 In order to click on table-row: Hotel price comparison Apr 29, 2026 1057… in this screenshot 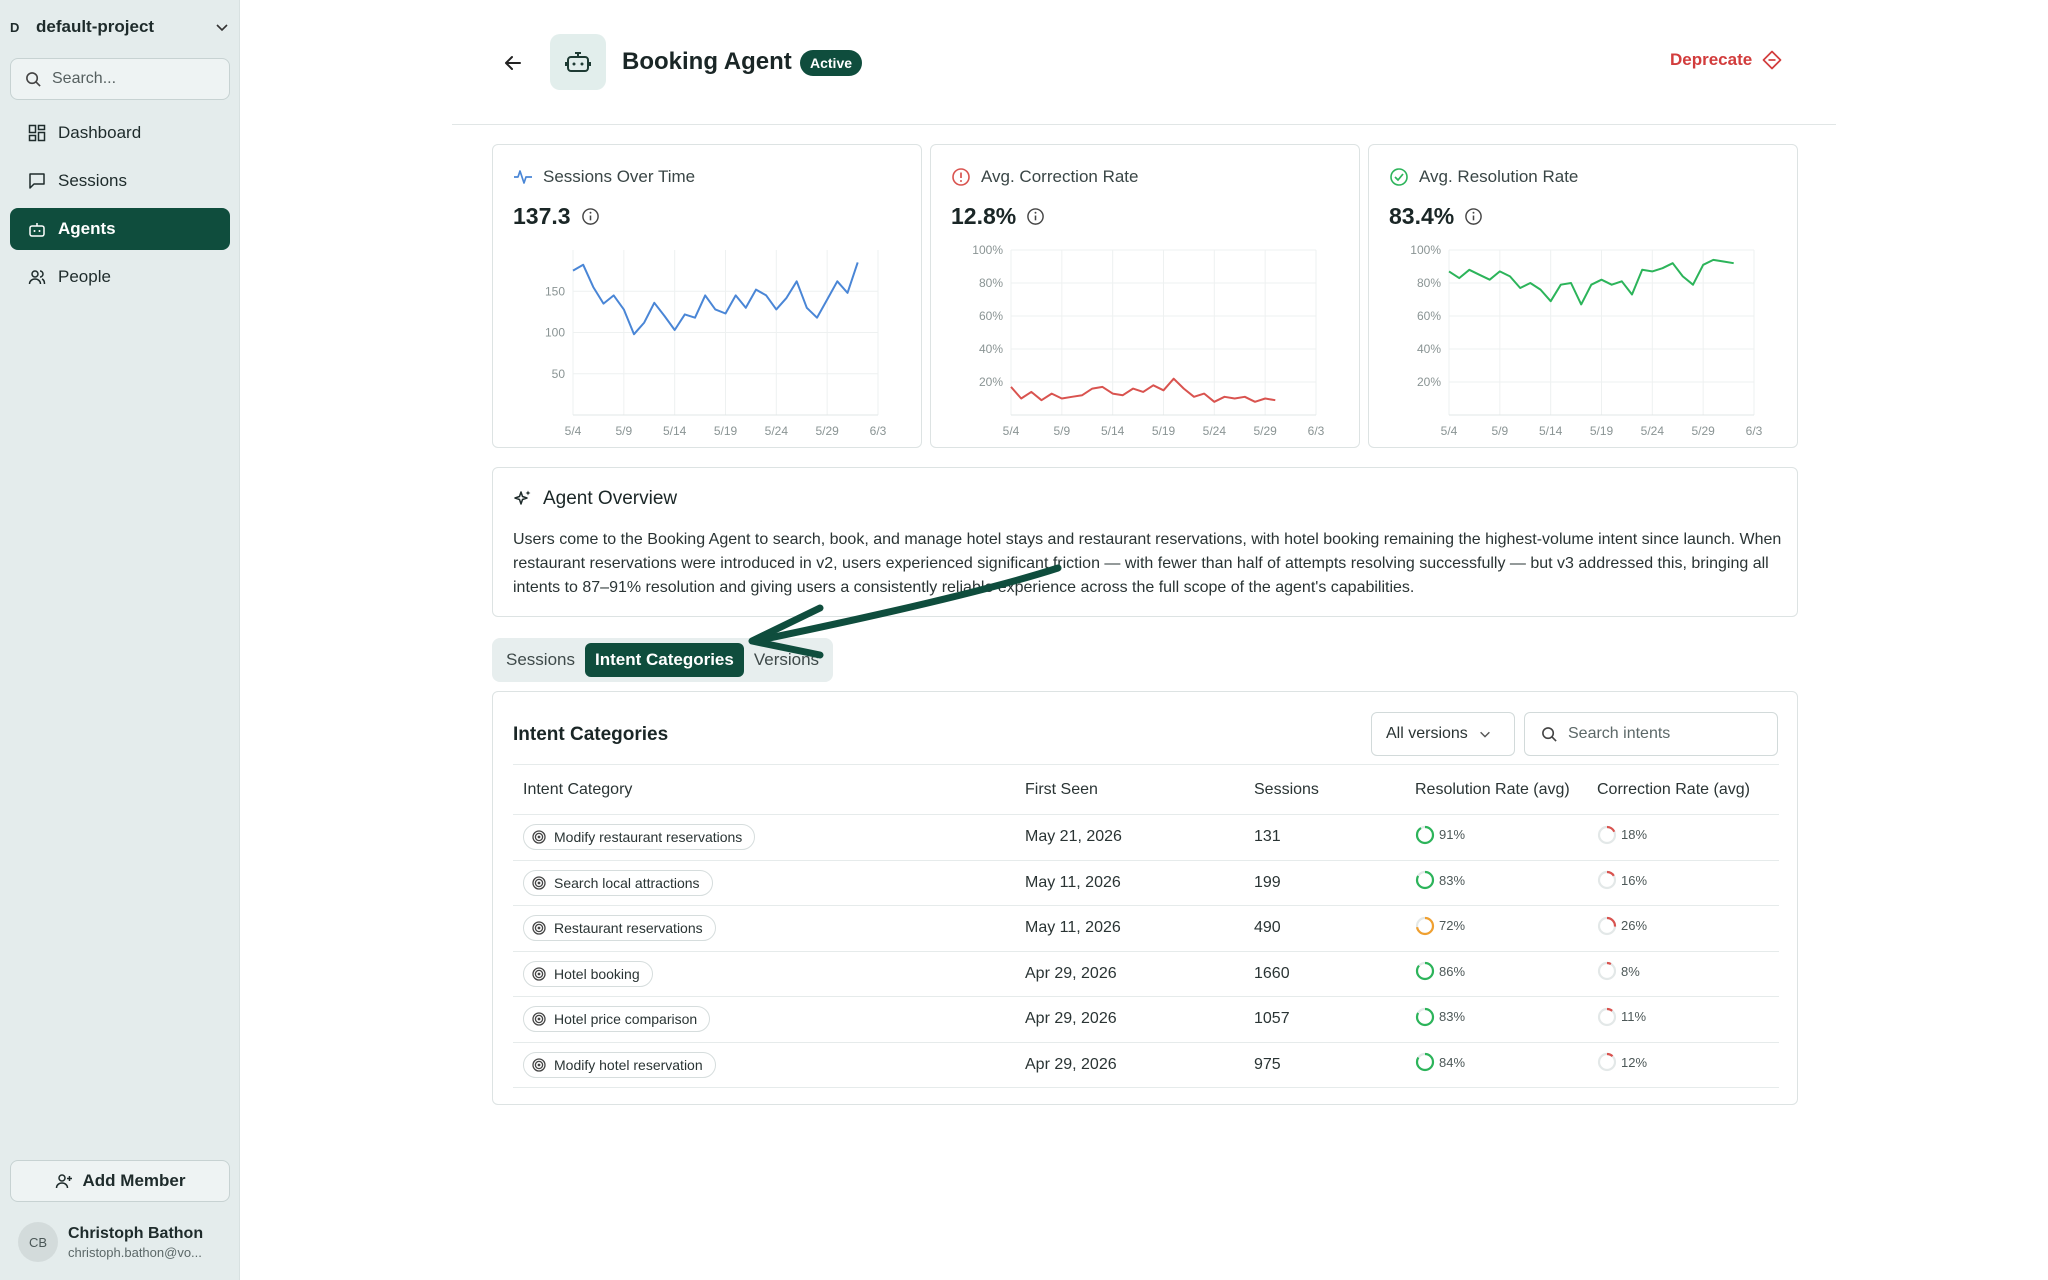, I will do `click(1146, 1019)`.